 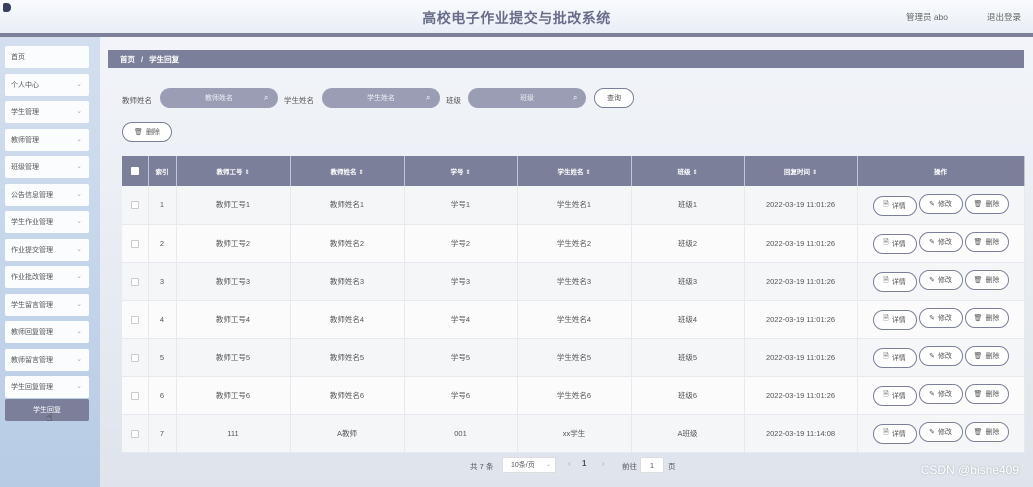 I want to click on sidebar-item: 学生作业管理 ⌄, so click(x=47, y=222).